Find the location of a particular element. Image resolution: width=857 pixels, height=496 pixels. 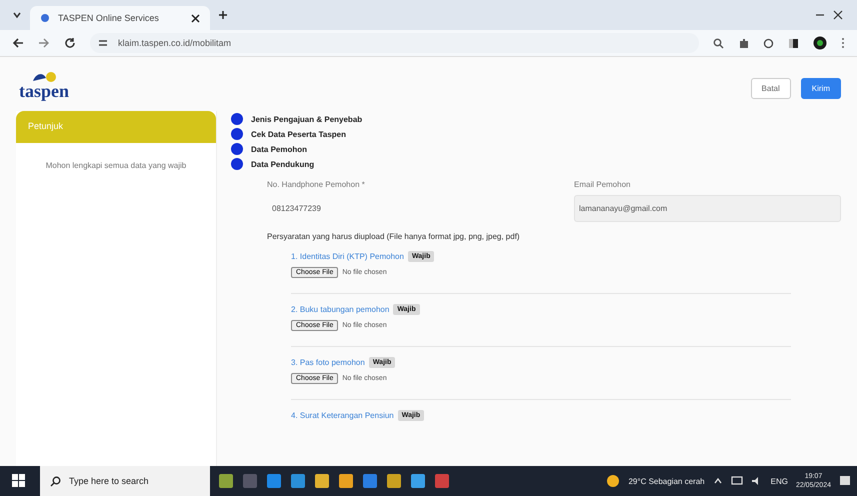

sidebar-header: Petunjuk is located at coordinates (116, 127).